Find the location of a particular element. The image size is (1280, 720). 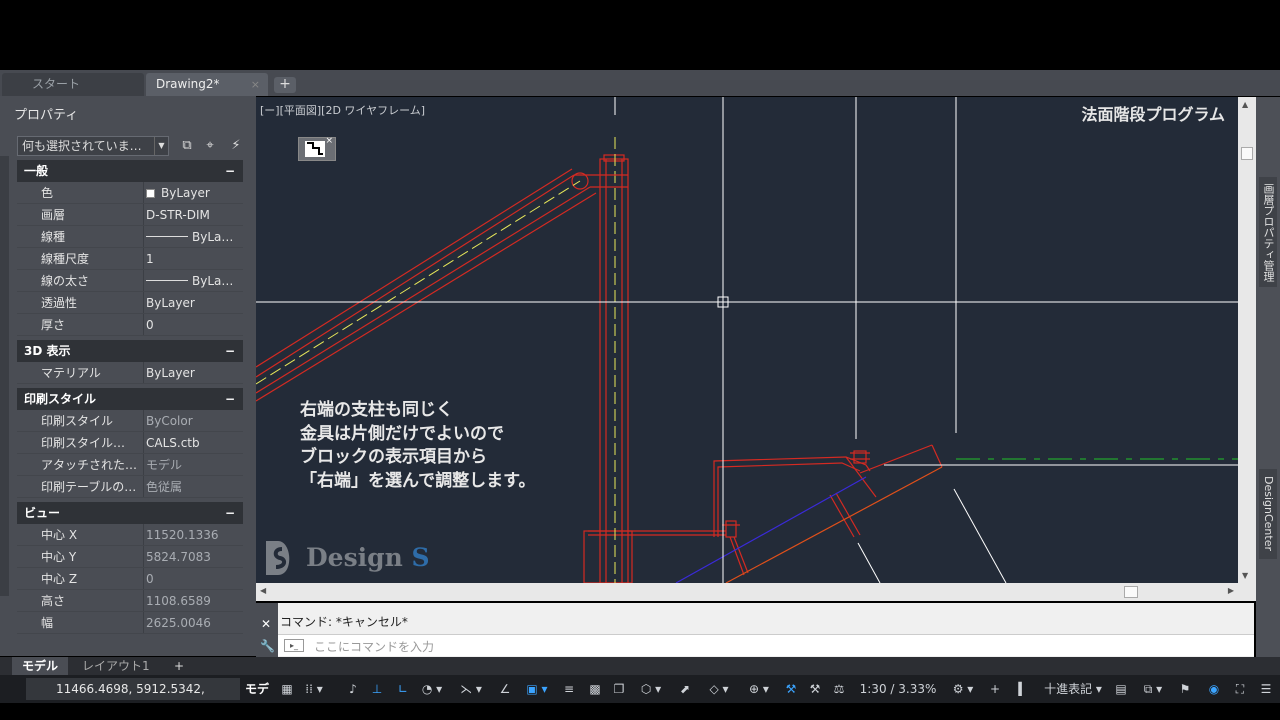

property-row: 印刷スタイル… CALS.ctb is located at coordinates (130, 443).